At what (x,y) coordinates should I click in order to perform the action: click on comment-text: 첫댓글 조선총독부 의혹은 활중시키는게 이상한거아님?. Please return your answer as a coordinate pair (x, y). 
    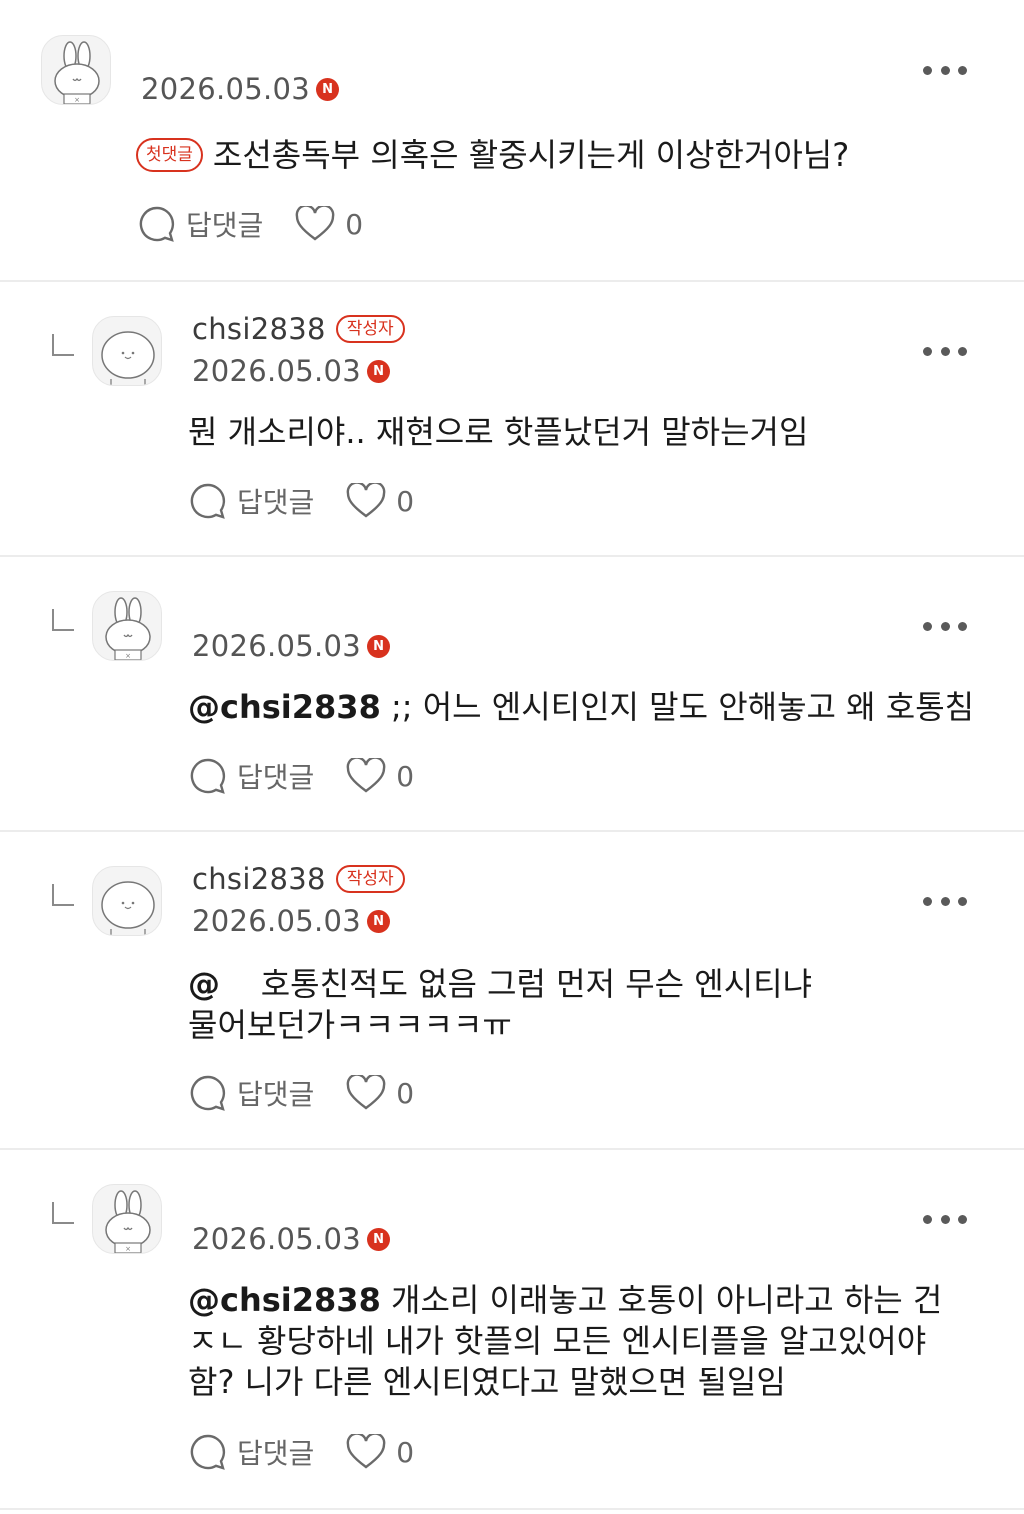
    Looking at the image, I should click on (536, 155).